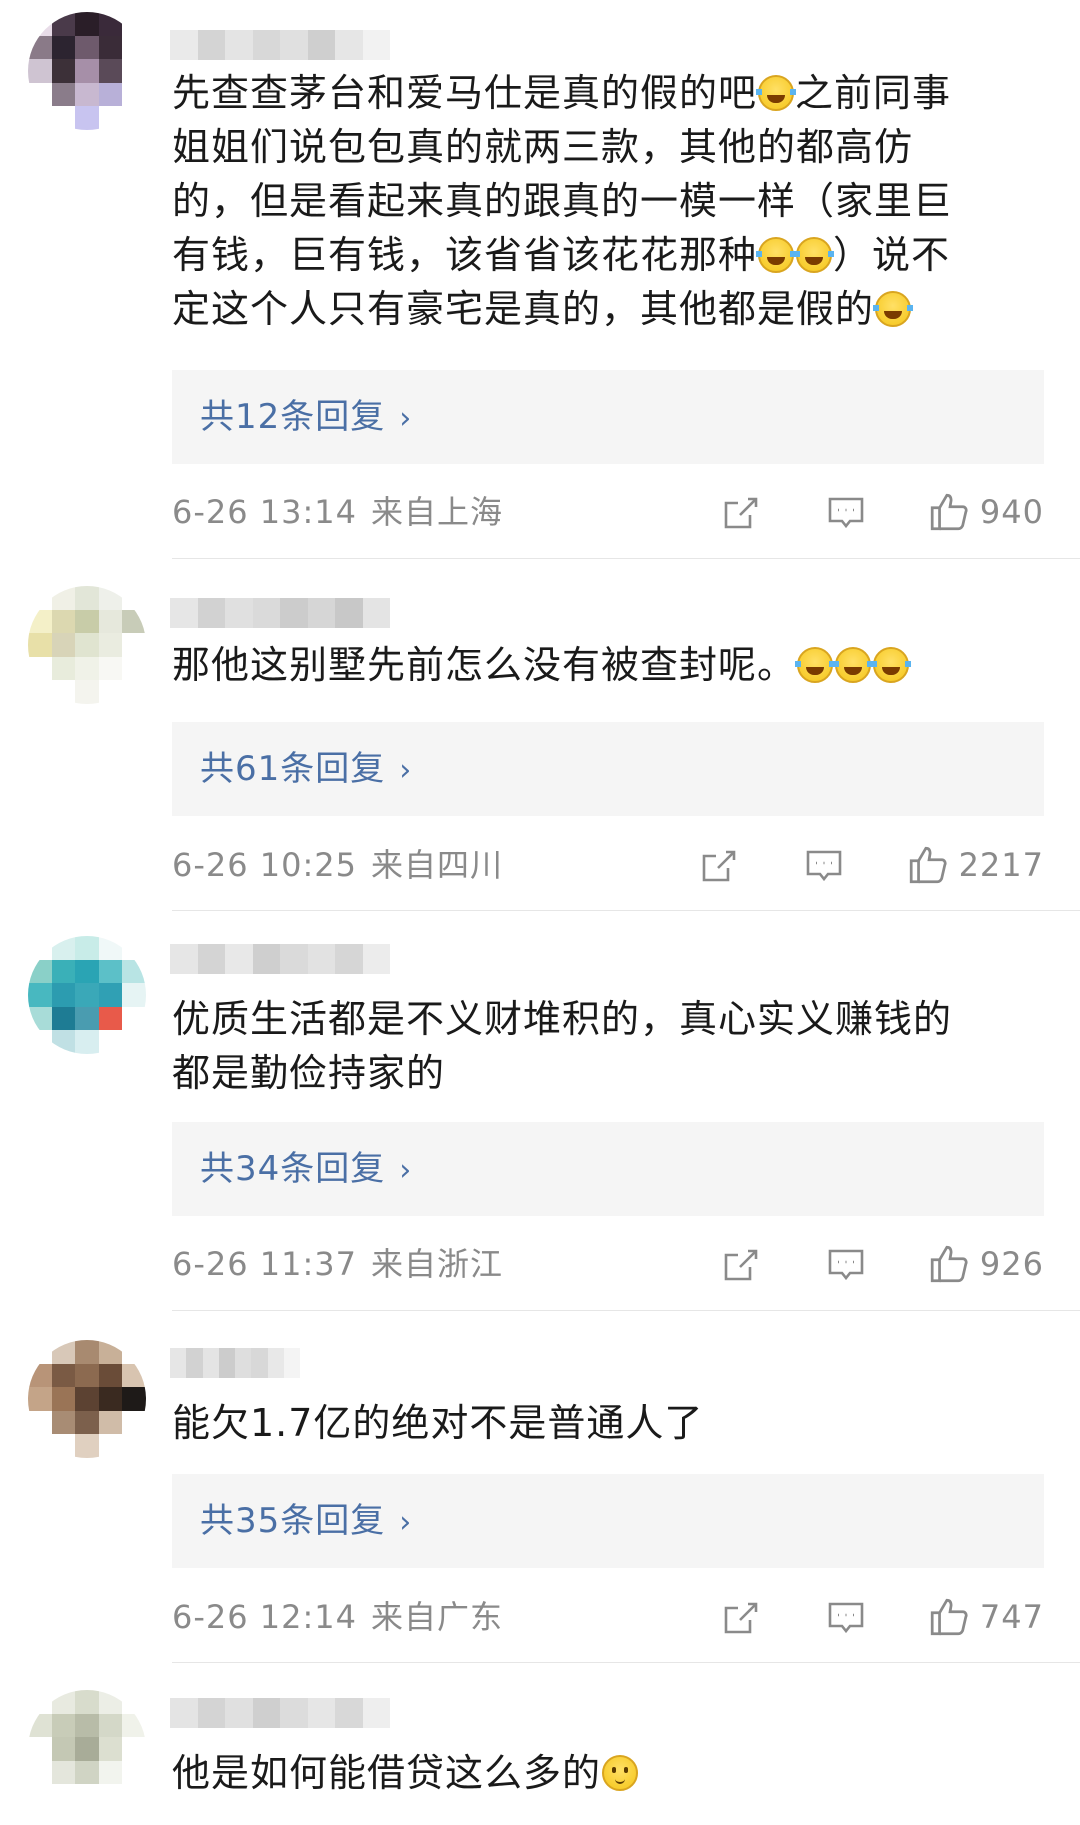  I want to click on location: 来自广东, so click(437, 1617).